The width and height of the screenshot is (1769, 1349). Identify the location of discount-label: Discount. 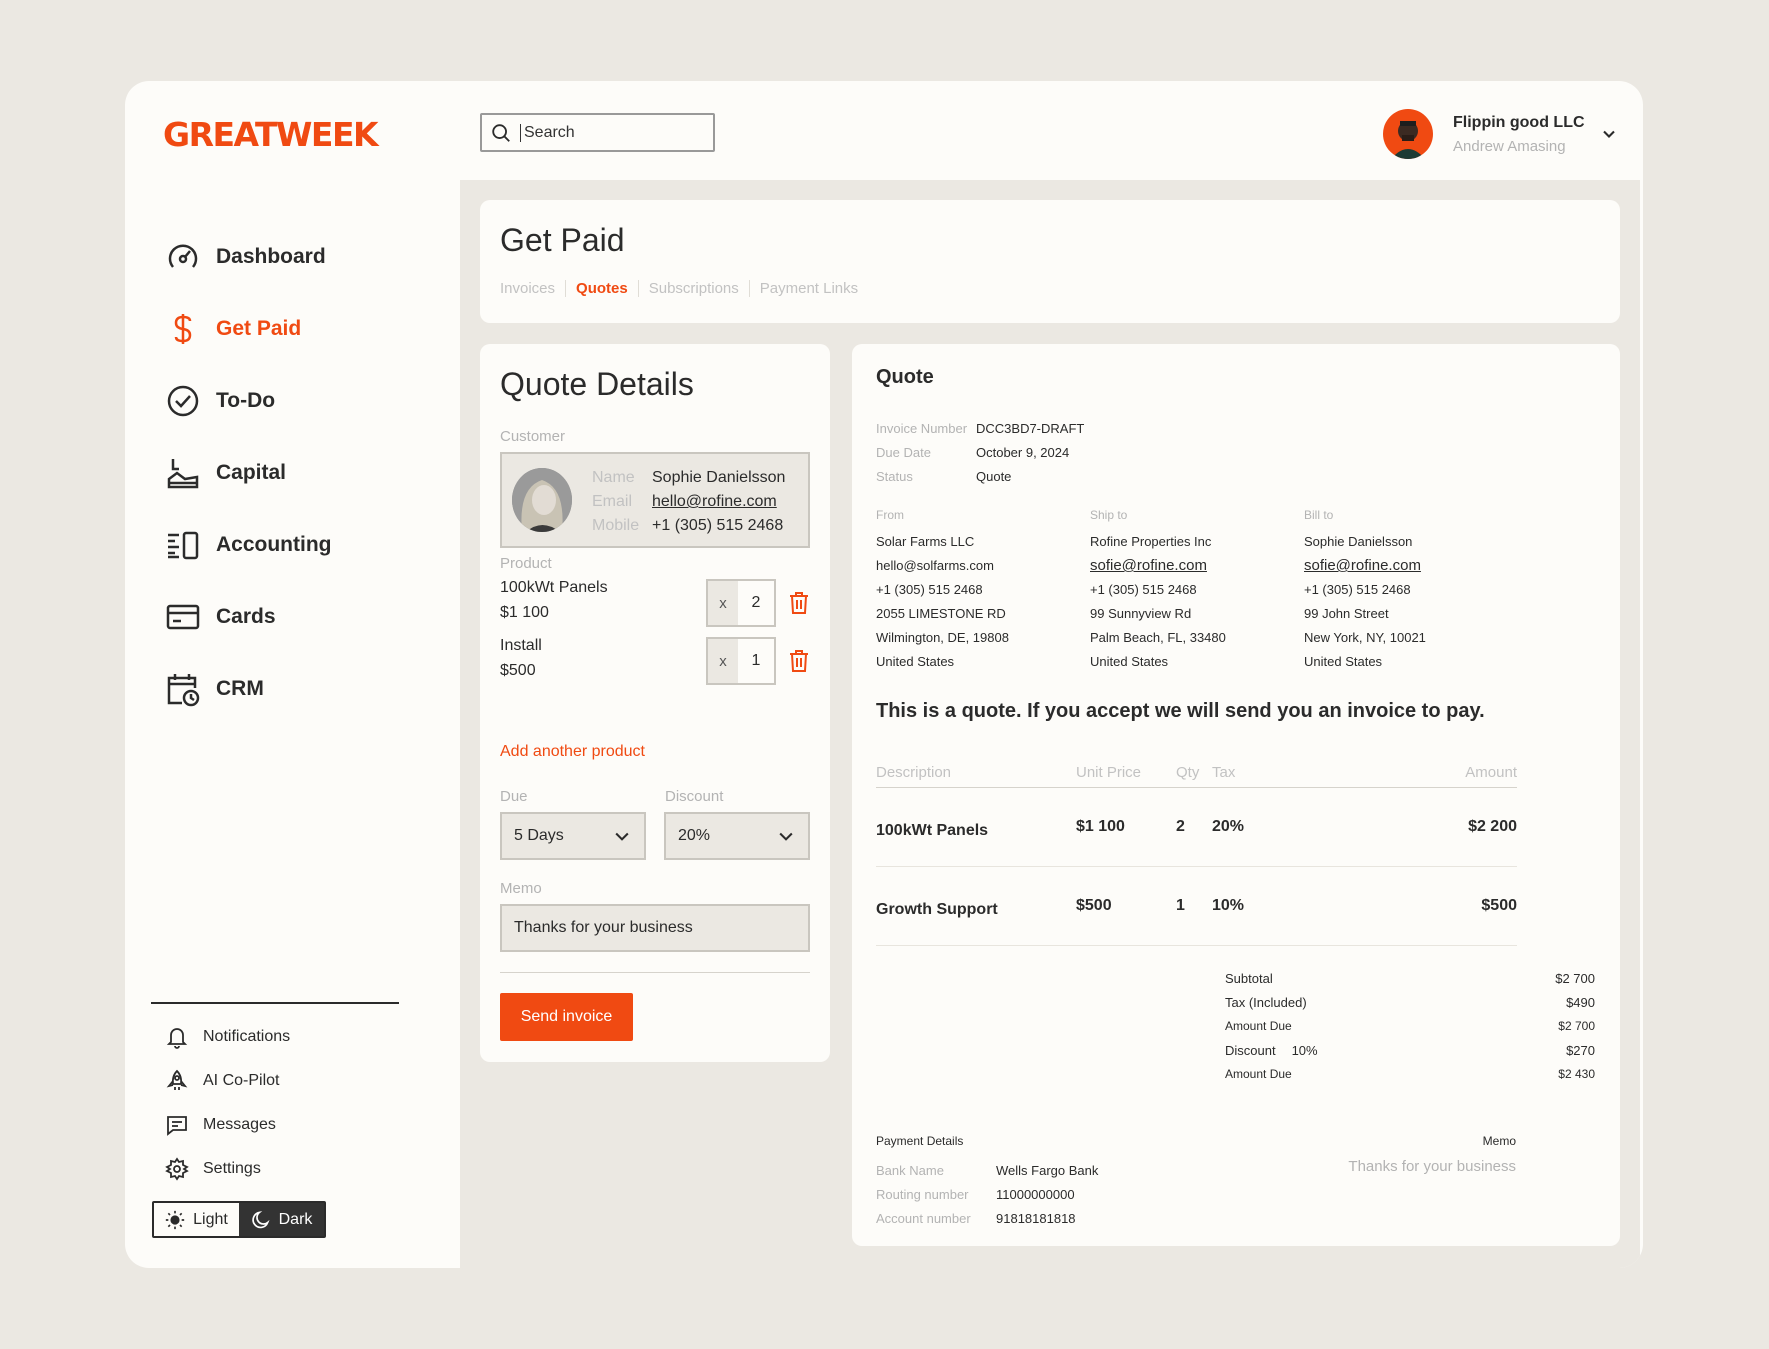
(694, 796).